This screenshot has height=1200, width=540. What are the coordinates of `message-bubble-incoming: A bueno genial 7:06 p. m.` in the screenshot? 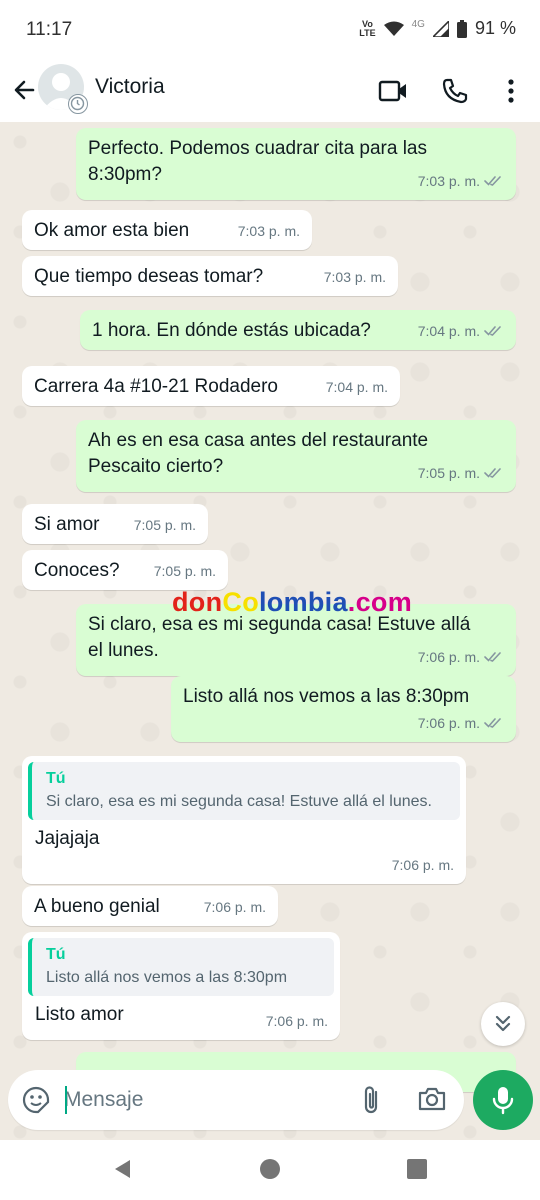 It's located at (150, 906).